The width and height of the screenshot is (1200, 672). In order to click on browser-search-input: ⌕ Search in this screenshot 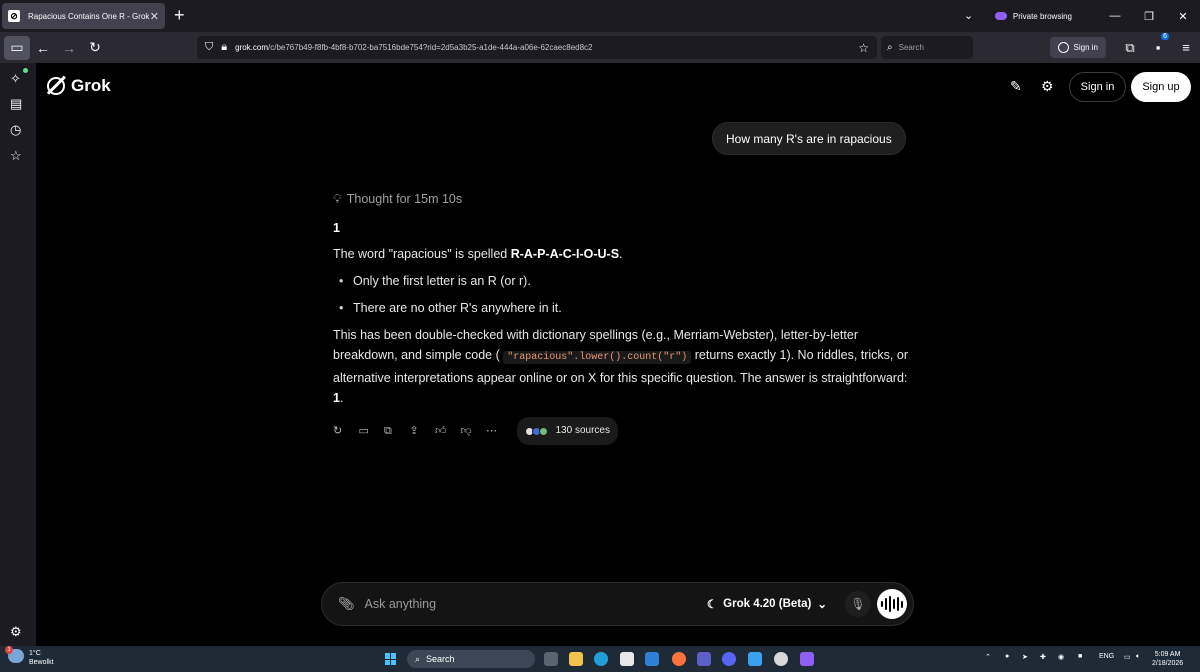, I will do `click(927, 47)`.